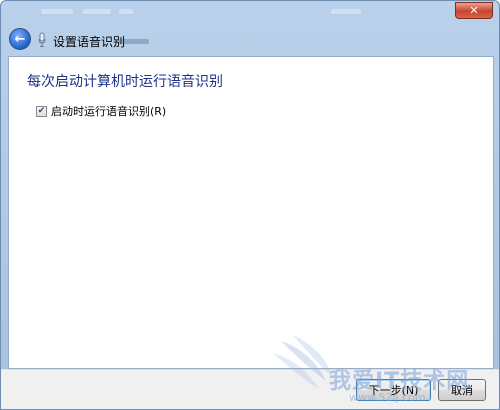 Image resolution: width=500 pixels, height=410 pixels. Describe the element at coordinates (462, 390) in the screenshot. I see `cancel-button: 取消` at that location.